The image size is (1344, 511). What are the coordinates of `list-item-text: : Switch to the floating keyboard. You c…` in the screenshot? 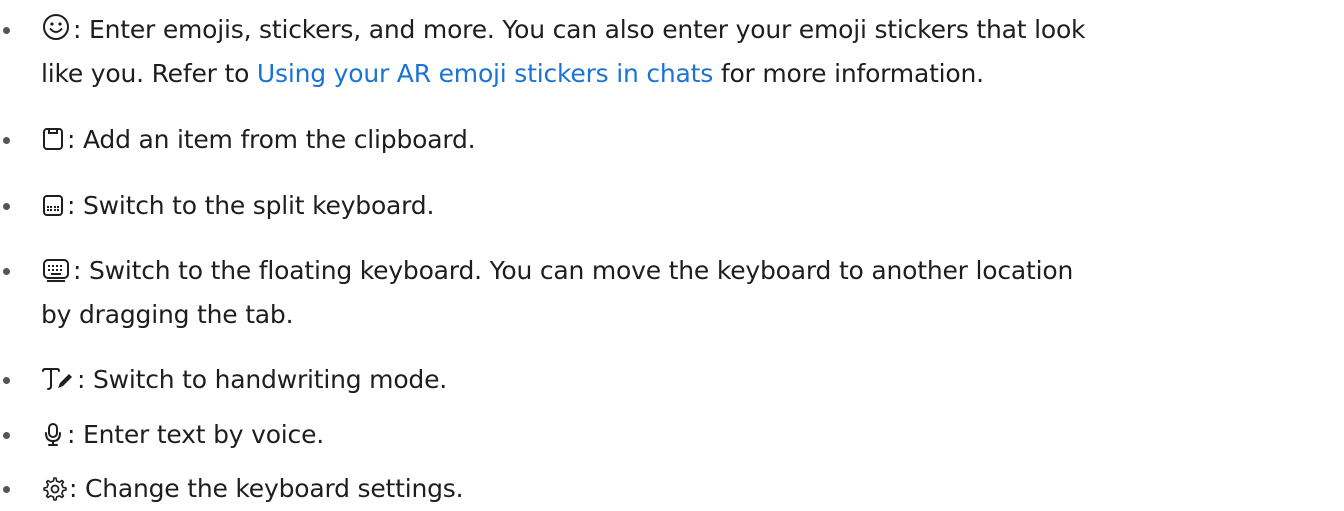 It's located at (691, 271).